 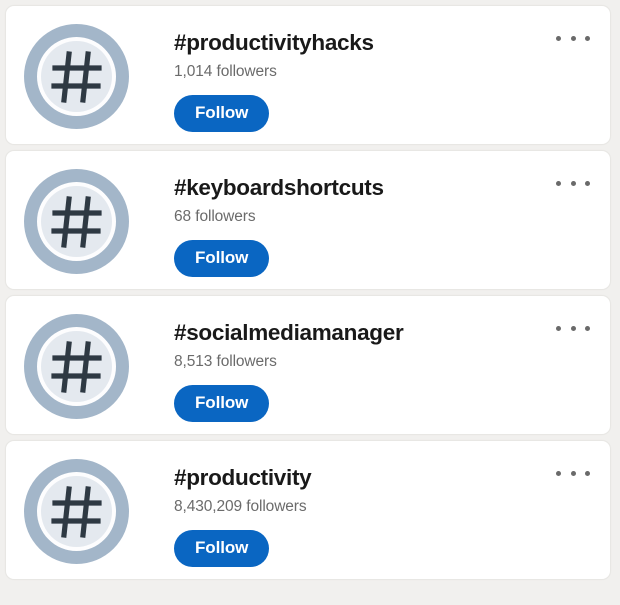 What do you see at coordinates (279, 187) in the screenshot?
I see `hashtag-name: #keyboardshortcuts` at bounding box center [279, 187].